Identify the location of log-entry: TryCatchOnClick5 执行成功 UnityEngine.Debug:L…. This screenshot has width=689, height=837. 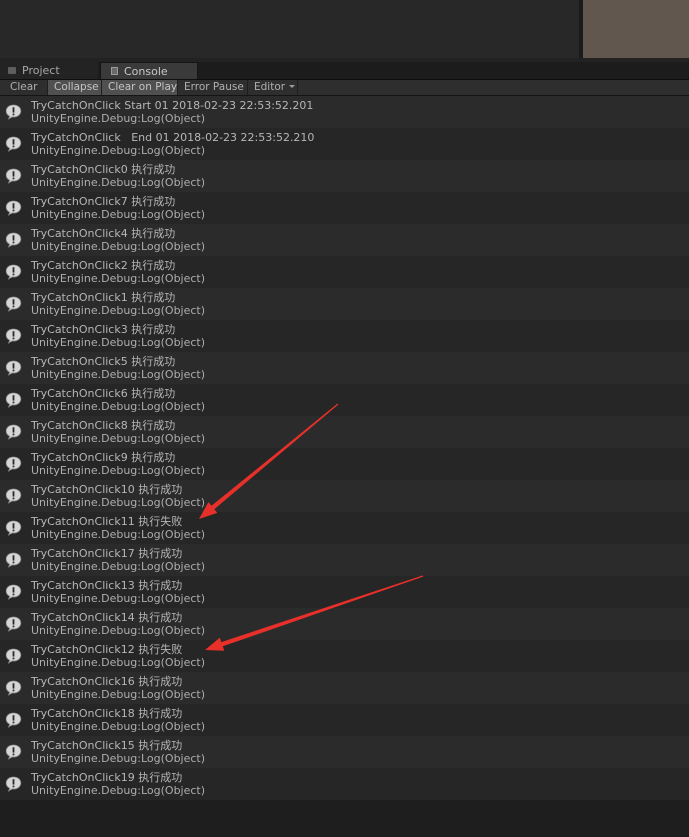
(344, 368).